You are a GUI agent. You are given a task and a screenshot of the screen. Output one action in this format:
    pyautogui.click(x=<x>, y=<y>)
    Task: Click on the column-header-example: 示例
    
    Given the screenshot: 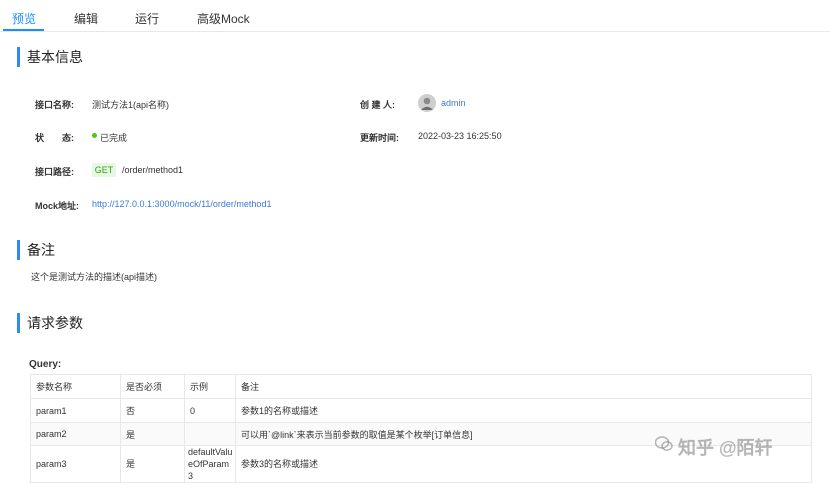 What is the action you would take?
    pyautogui.click(x=210, y=386)
    